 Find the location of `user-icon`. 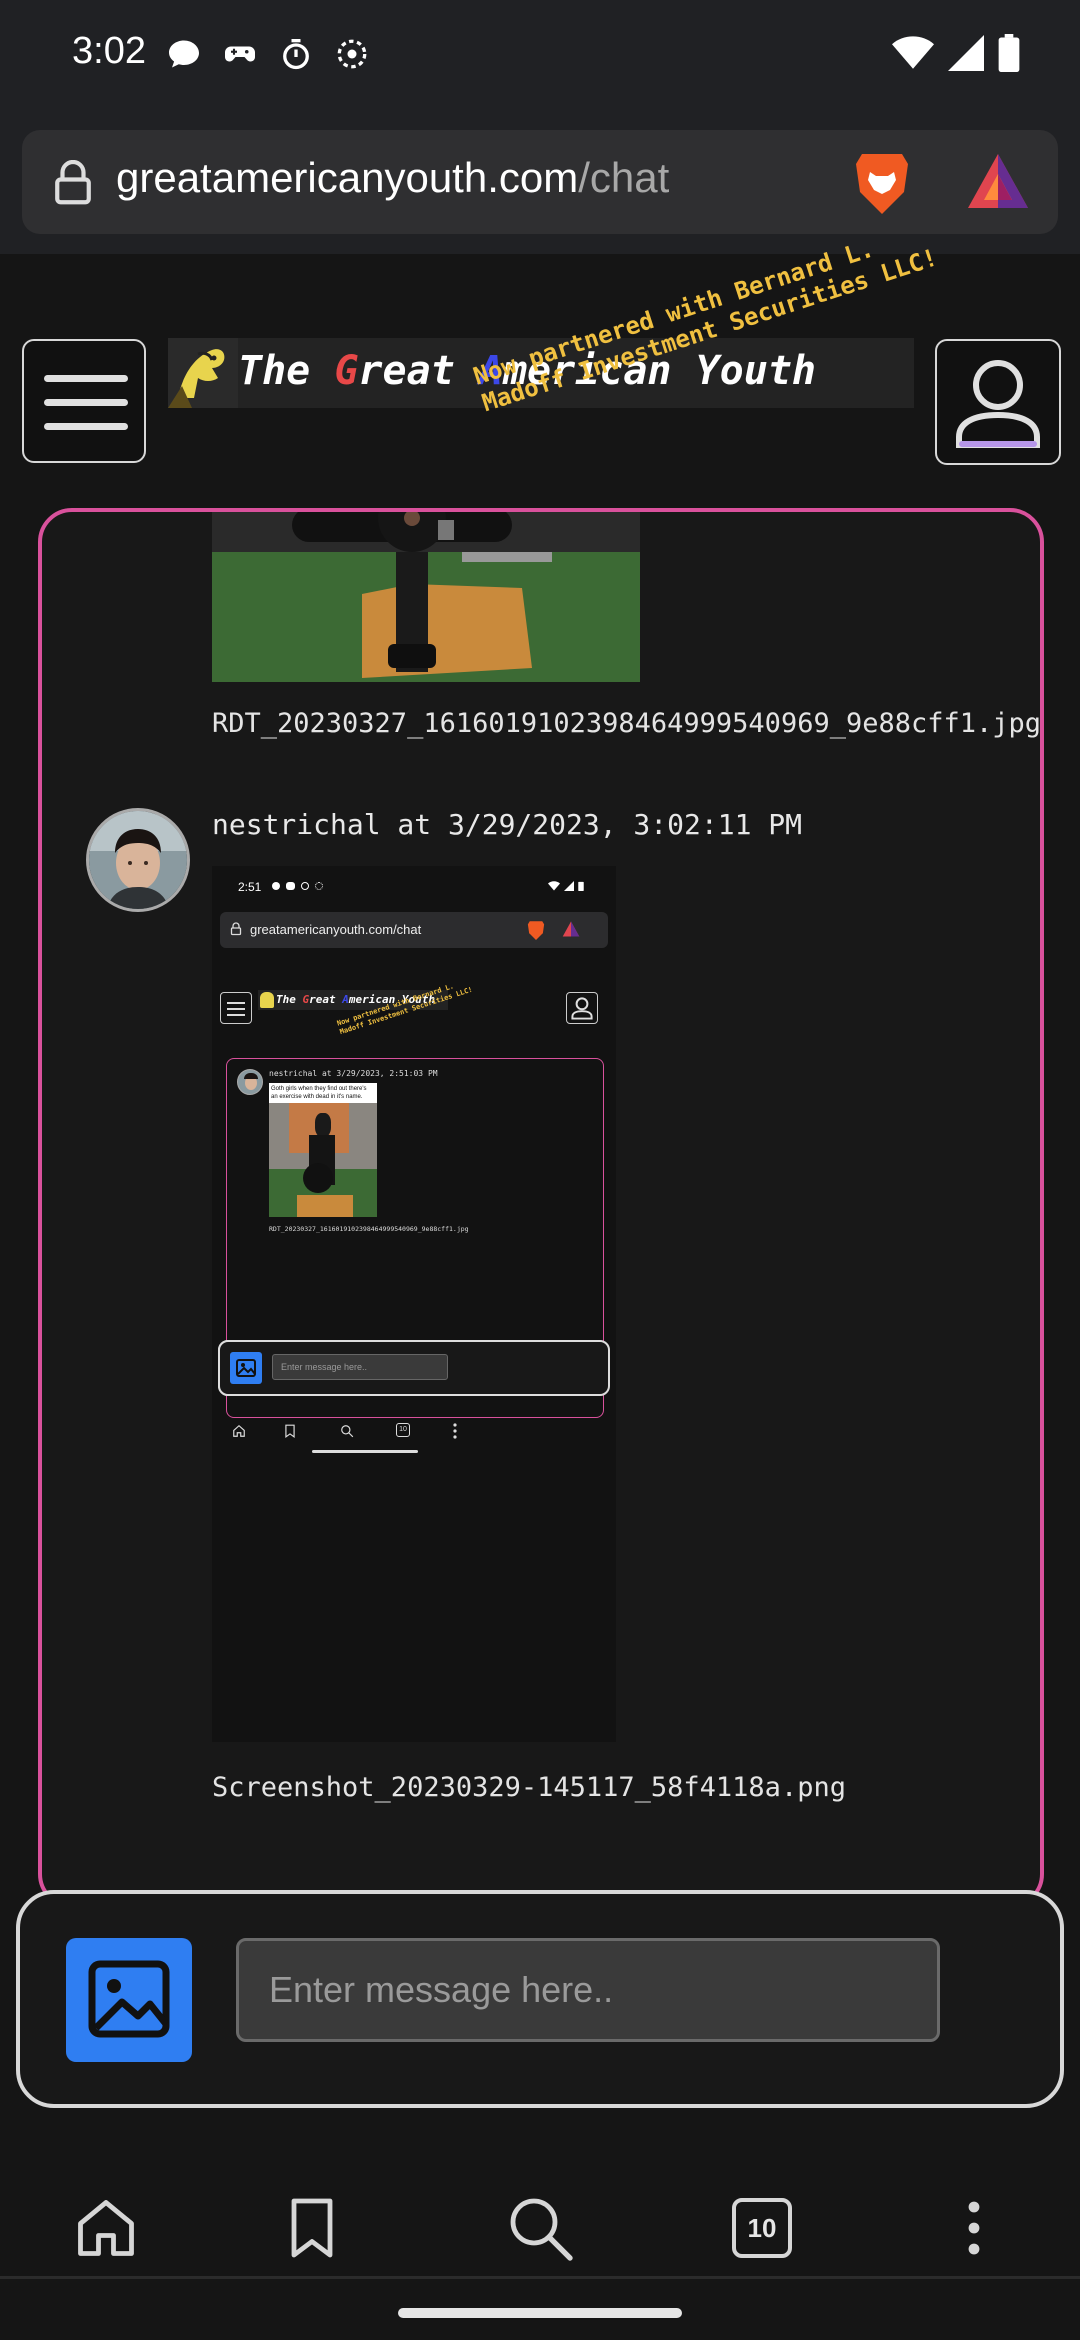

user-icon is located at coordinates (998, 404).